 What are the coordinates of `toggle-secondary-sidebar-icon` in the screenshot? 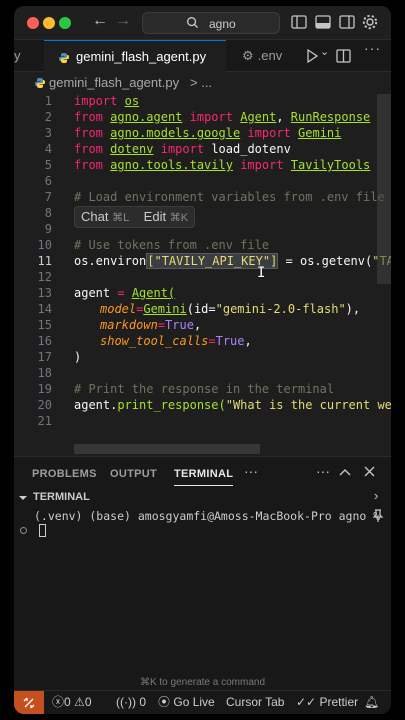 It's located at (347, 22).